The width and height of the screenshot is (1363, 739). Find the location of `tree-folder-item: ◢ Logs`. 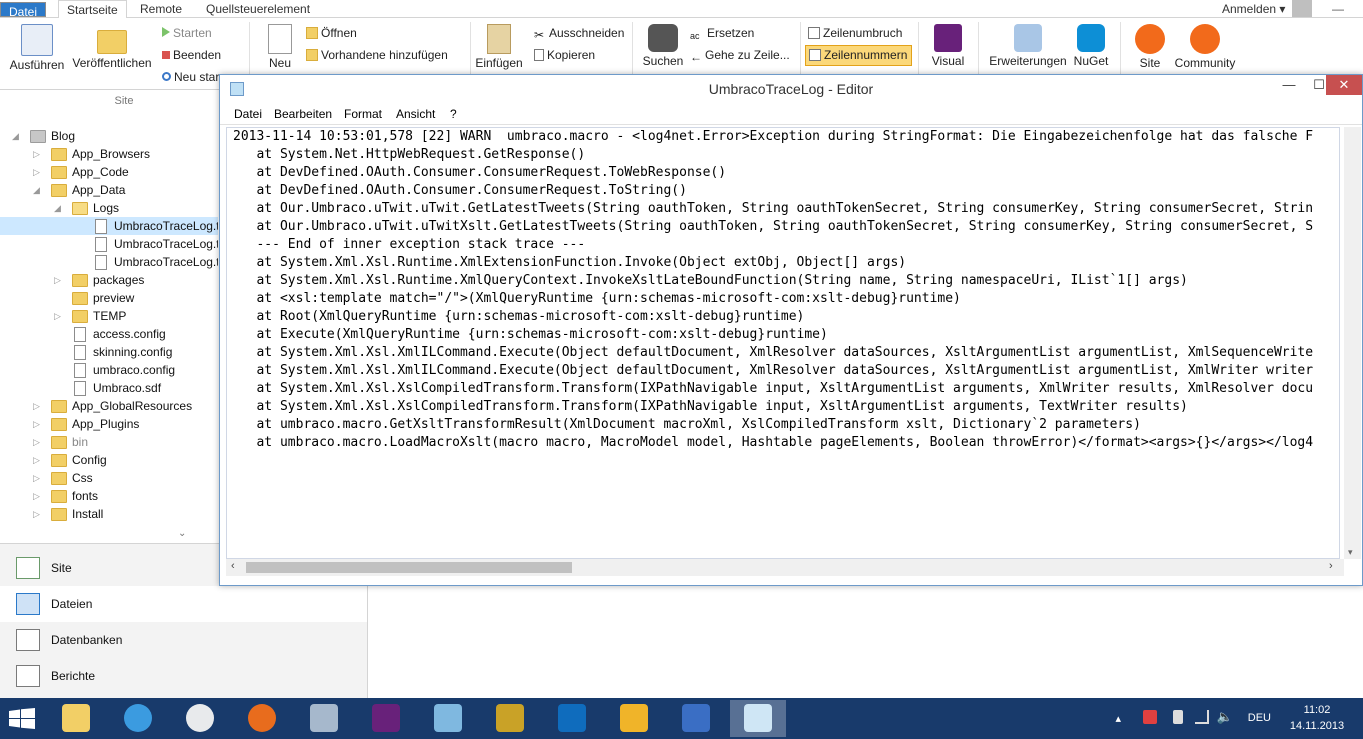

tree-folder-item: ◢ Logs is located at coordinates (109, 208).